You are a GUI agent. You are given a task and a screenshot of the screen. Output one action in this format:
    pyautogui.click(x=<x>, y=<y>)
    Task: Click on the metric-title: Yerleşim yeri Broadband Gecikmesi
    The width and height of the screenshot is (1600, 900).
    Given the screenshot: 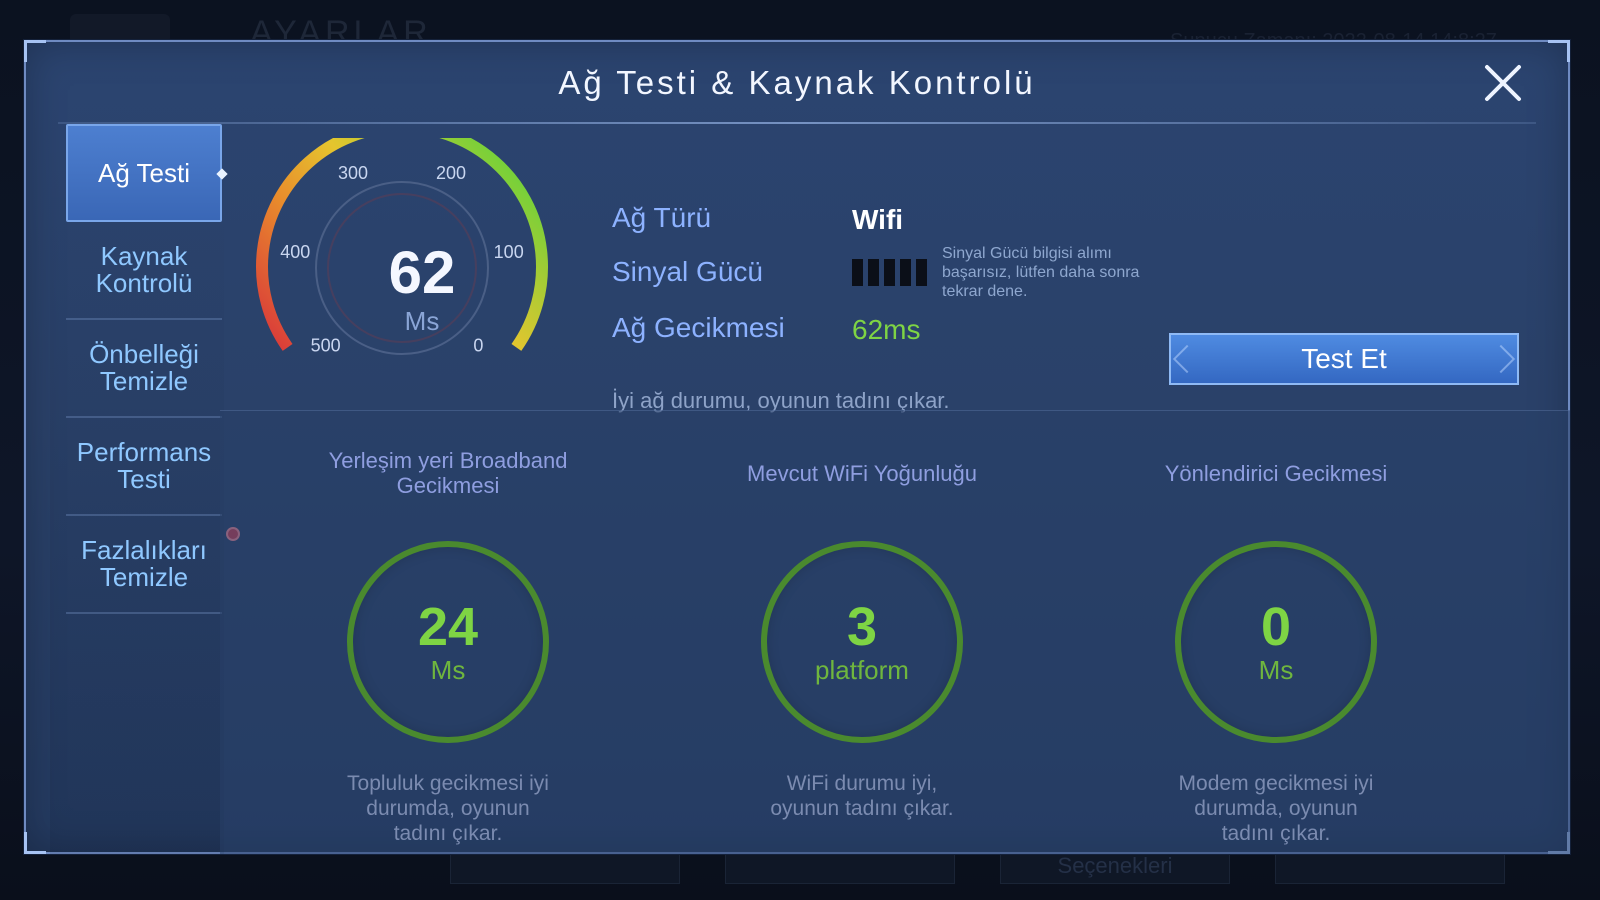 What is the action you would take?
    pyautogui.click(x=448, y=473)
    